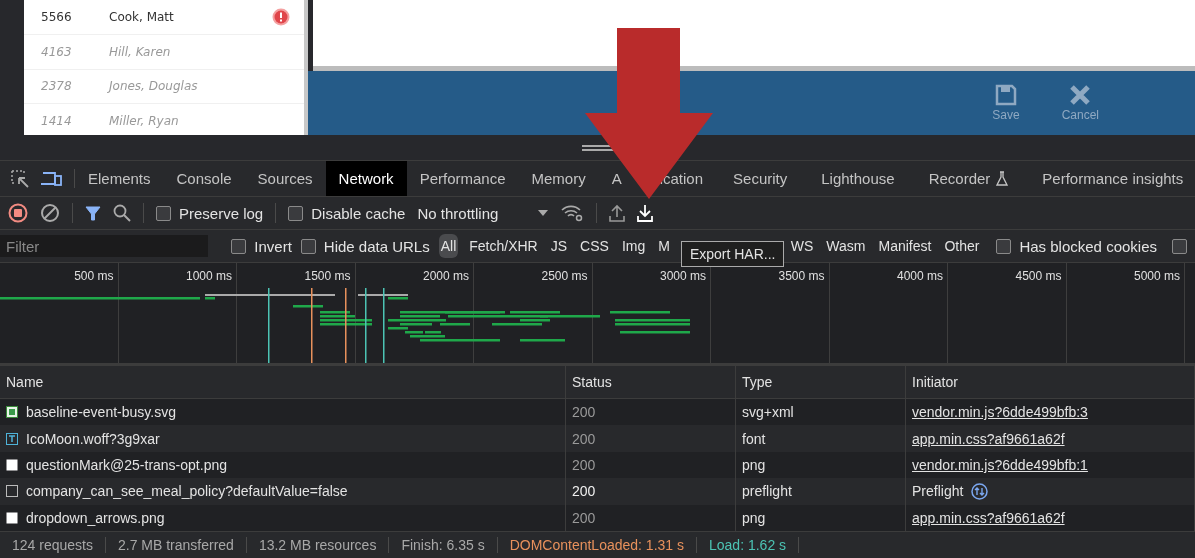 The image size is (1195, 558). What do you see at coordinates (144, 121) in the screenshot?
I see `employee-name: Miller, Ryan` at bounding box center [144, 121].